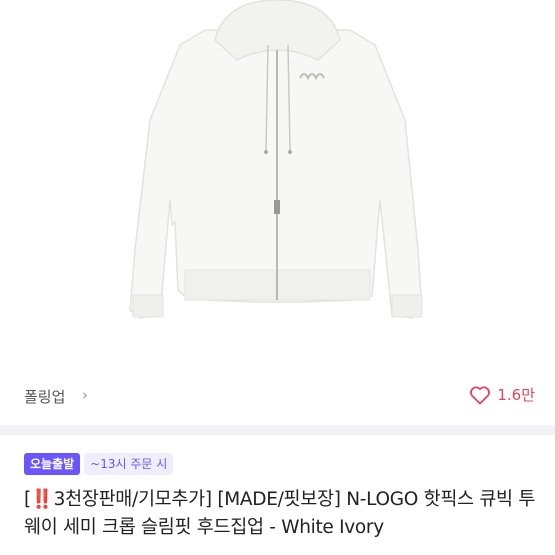  What do you see at coordinates (277, 397) in the screenshot?
I see `brand-row: 폴링업 › 1.6만` at bounding box center [277, 397].